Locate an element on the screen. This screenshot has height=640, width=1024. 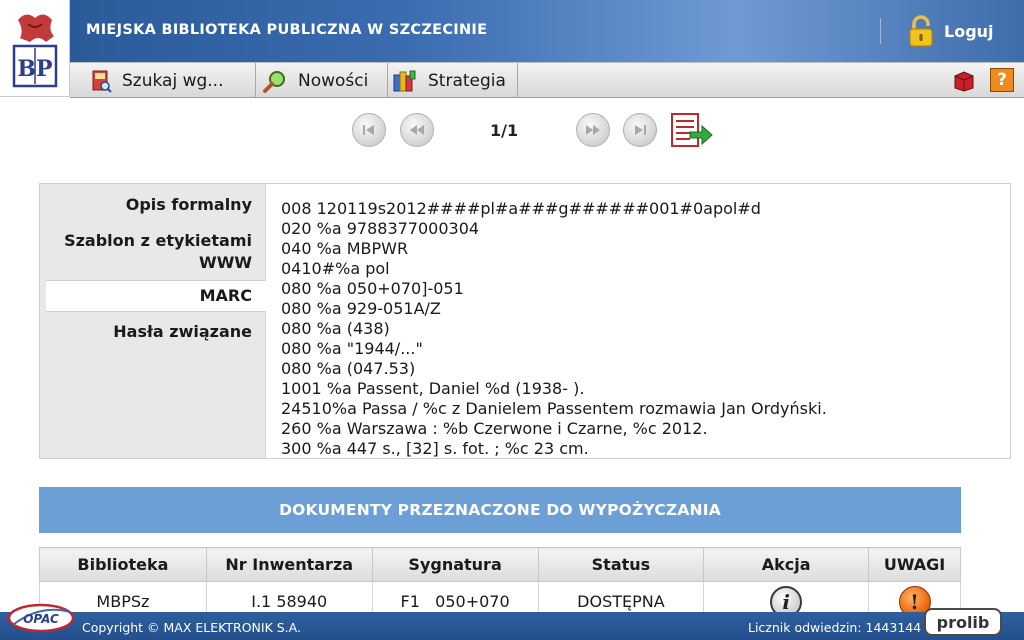
previous-page-button is located at coordinates (417, 130).